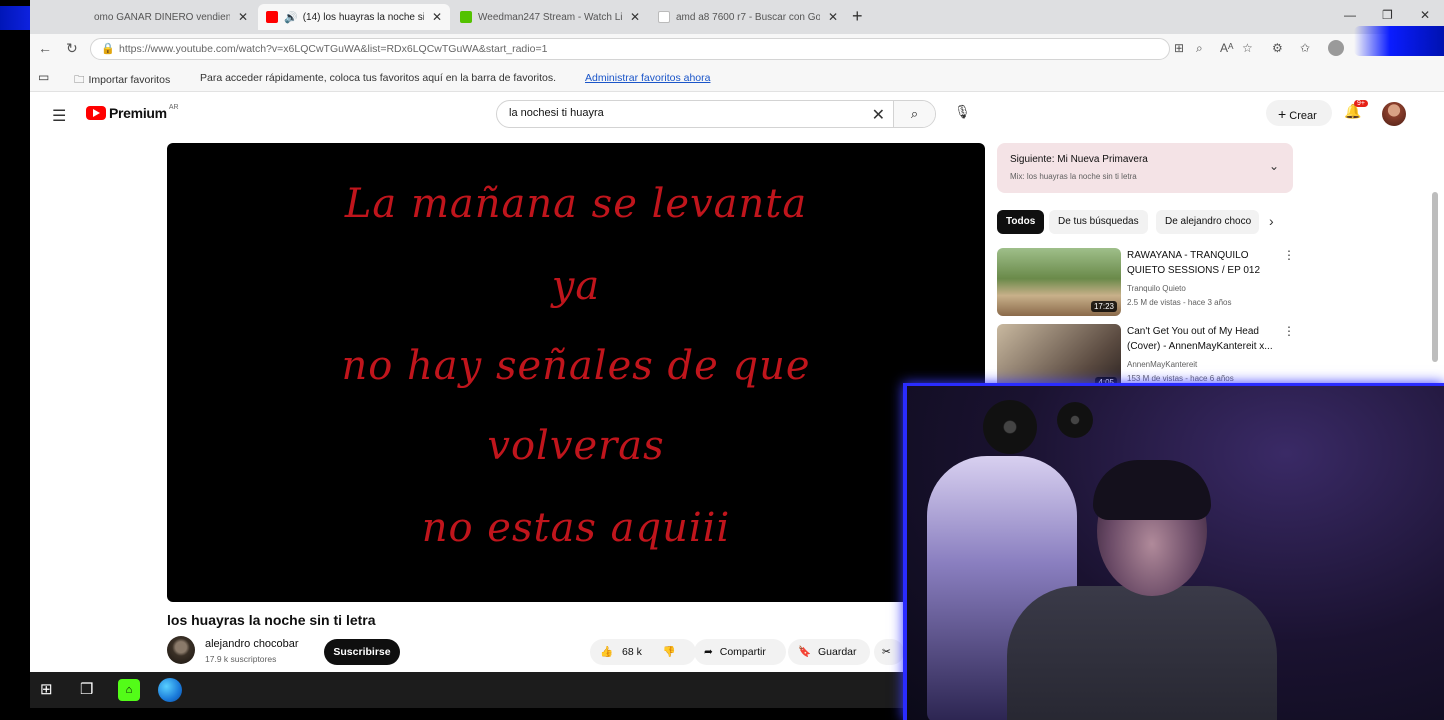 The height and width of the screenshot is (720, 1444). Describe the element at coordinates (132, 112) in the screenshot. I see `youtube-logo: Premium AR` at that location.